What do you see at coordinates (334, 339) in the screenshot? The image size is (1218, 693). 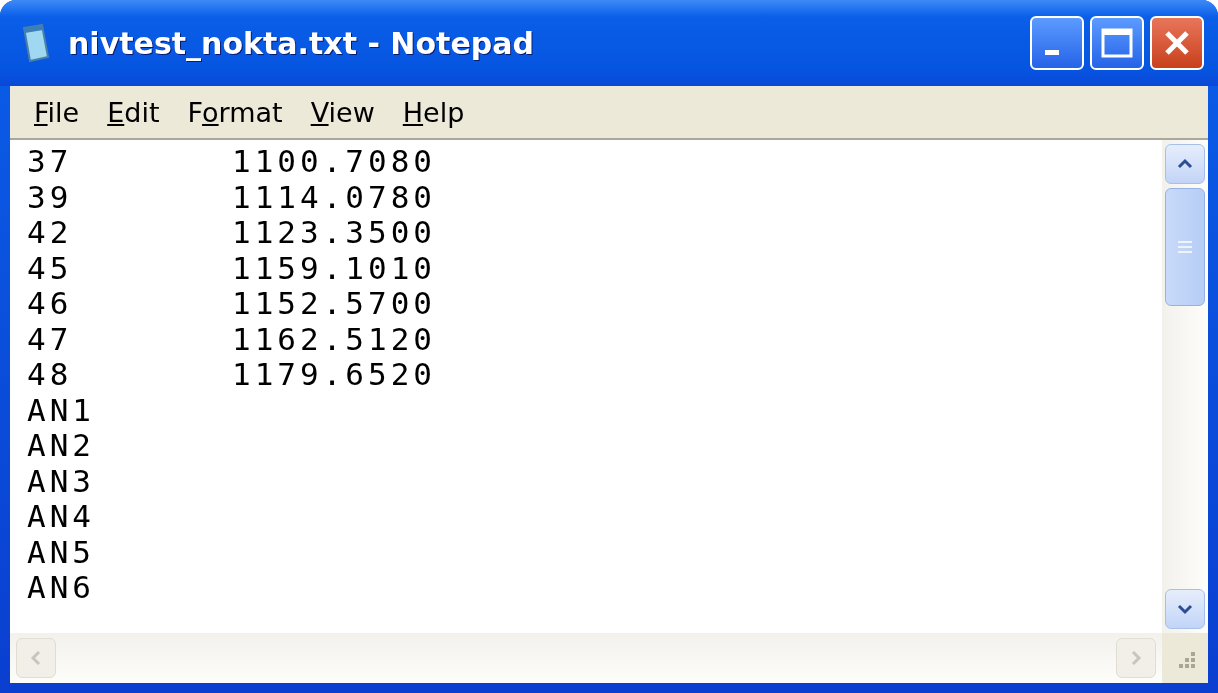 I see `text-line: 1162.5120` at bounding box center [334, 339].